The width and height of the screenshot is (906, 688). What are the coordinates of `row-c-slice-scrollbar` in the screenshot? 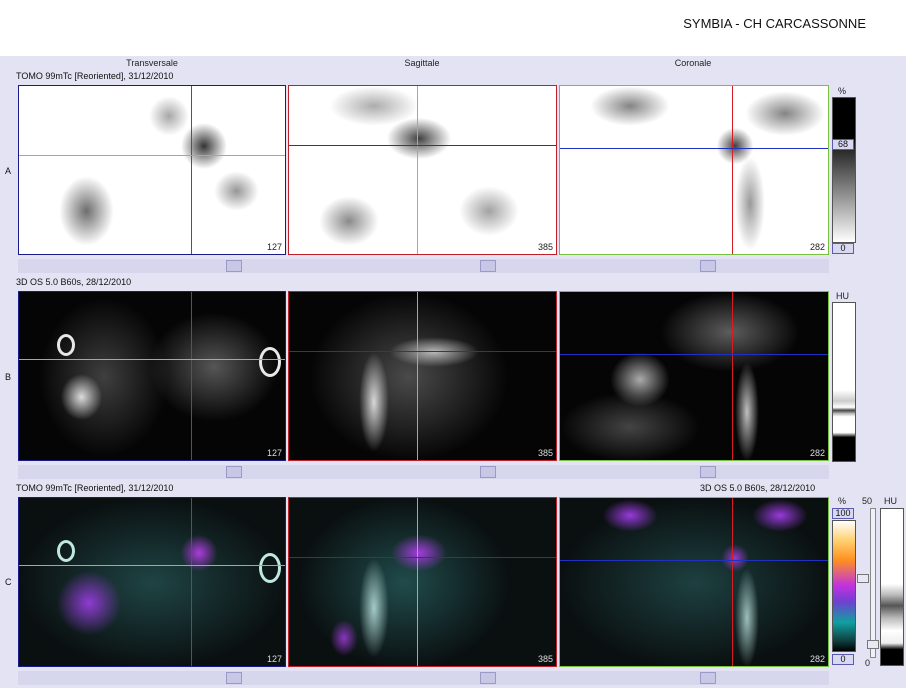 It's located at (423, 678).